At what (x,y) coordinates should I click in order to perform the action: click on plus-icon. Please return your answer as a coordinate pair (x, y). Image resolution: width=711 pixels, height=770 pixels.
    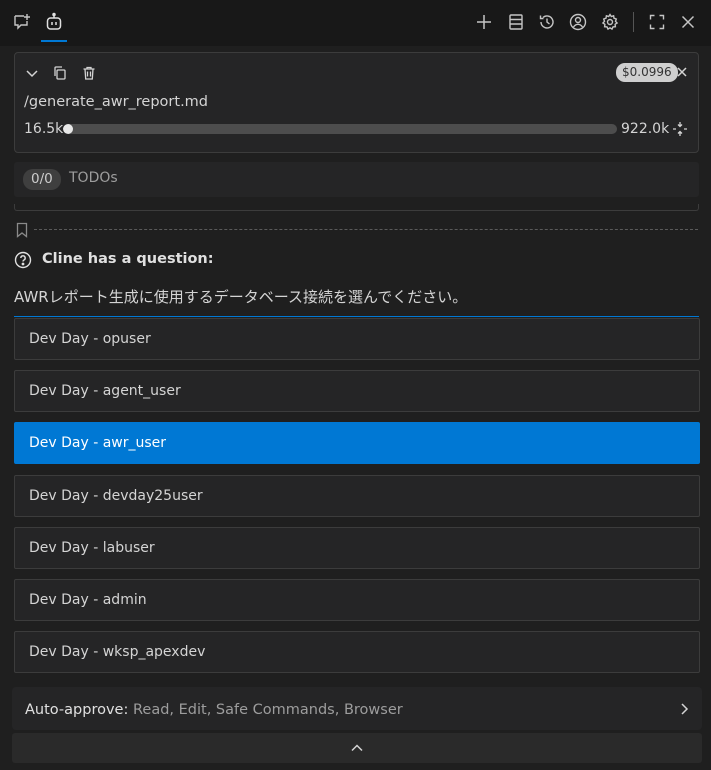
    Looking at the image, I should click on (484, 22).